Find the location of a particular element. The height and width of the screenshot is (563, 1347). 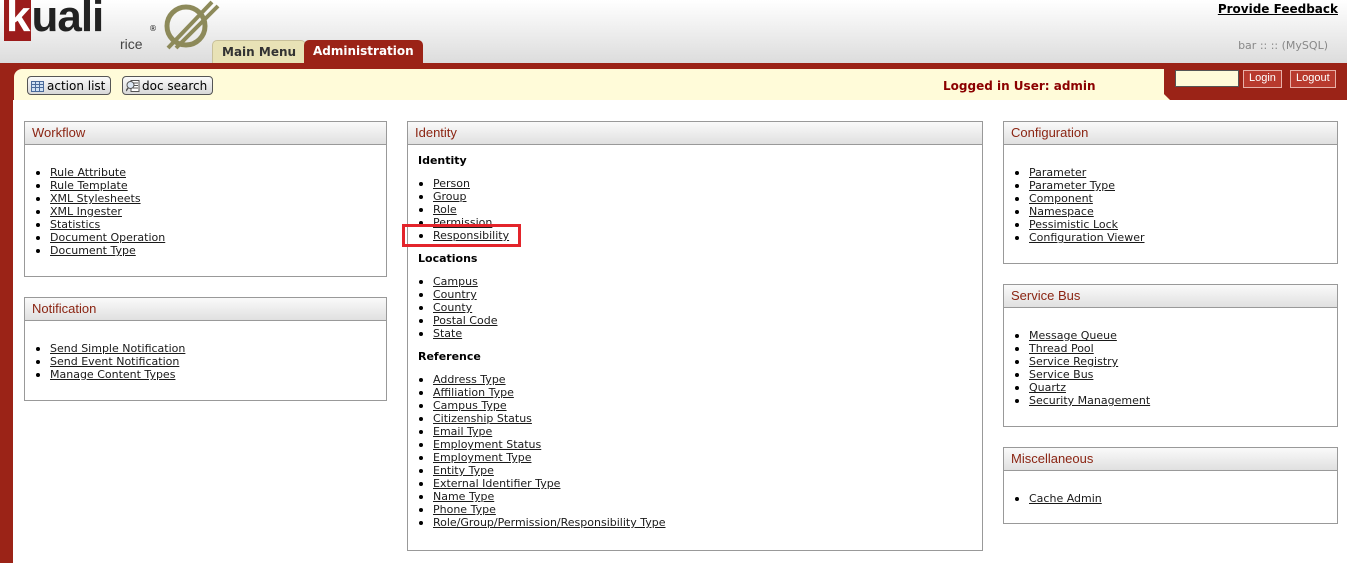

link-component: Component is located at coordinates (1061, 198).